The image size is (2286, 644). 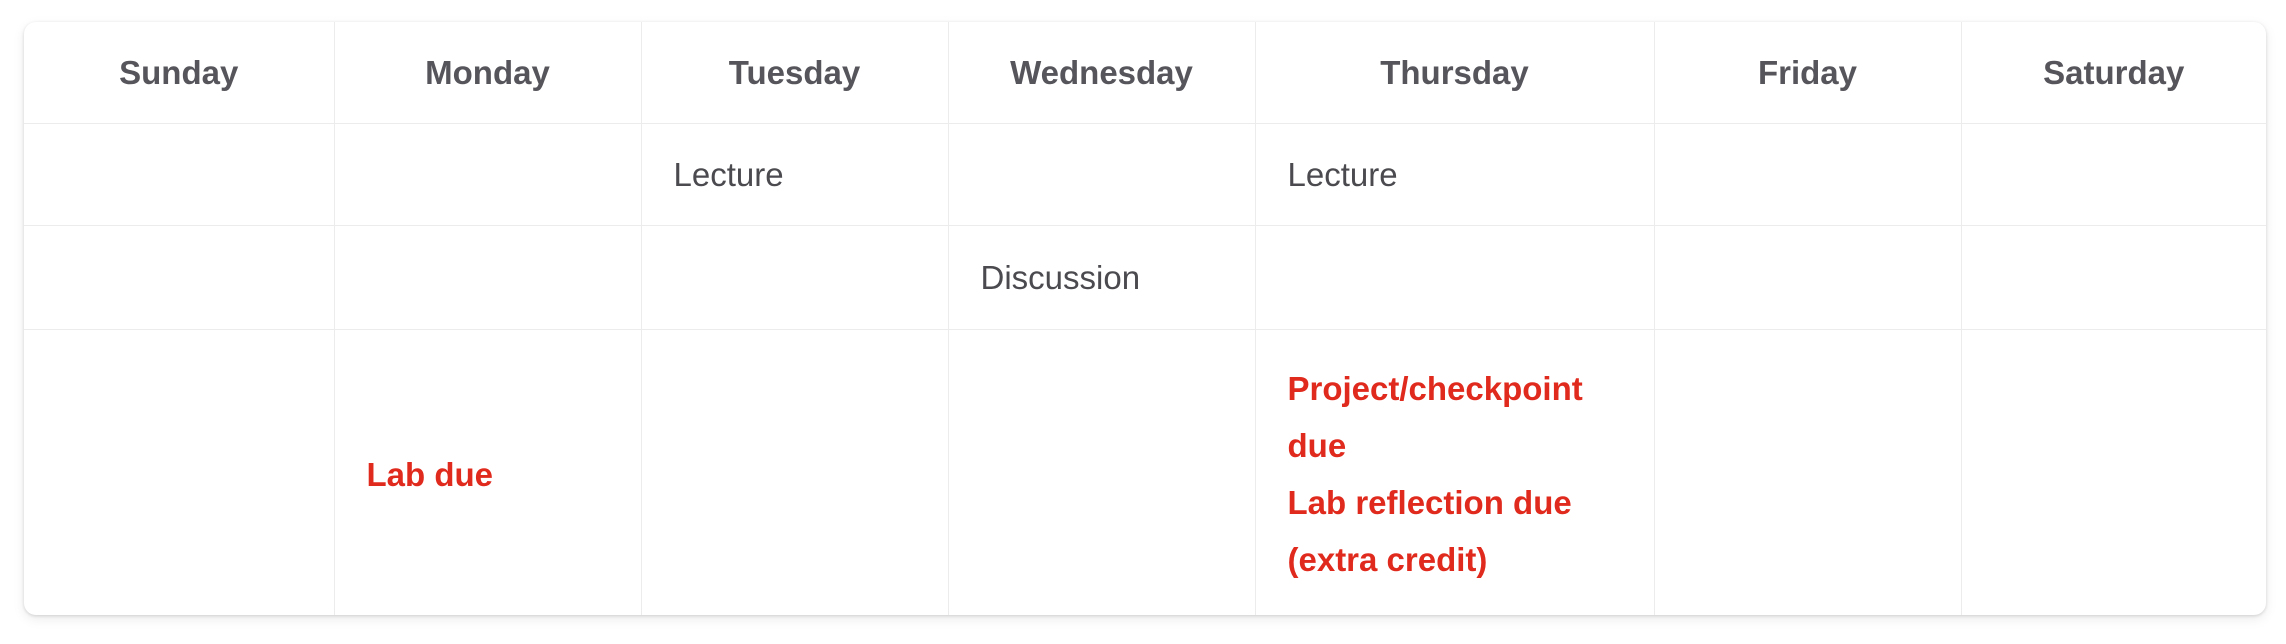 What do you see at coordinates (1429, 502) in the screenshot?
I see `lab-reflection-due-text: Lab reflection due` at bounding box center [1429, 502].